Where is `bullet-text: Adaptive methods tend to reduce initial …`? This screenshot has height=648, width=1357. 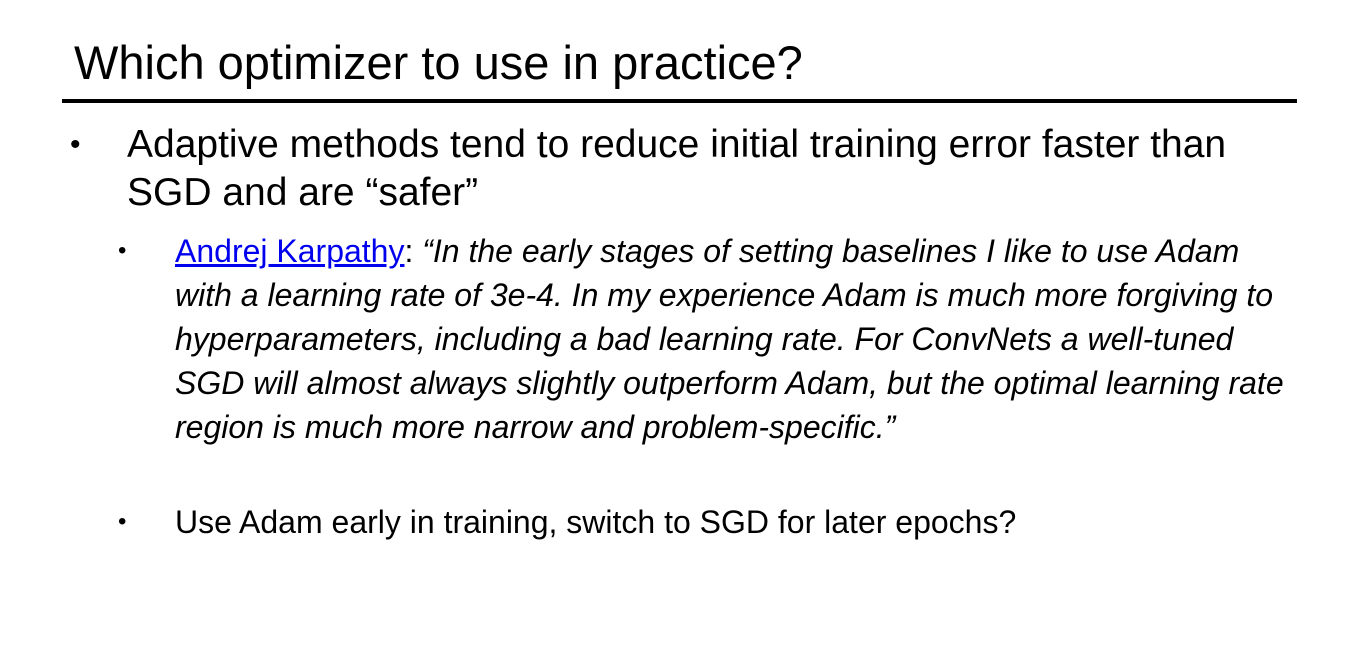
bullet-text: Adaptive methods tend to reduce initial … is located at coordinates (677, 168).